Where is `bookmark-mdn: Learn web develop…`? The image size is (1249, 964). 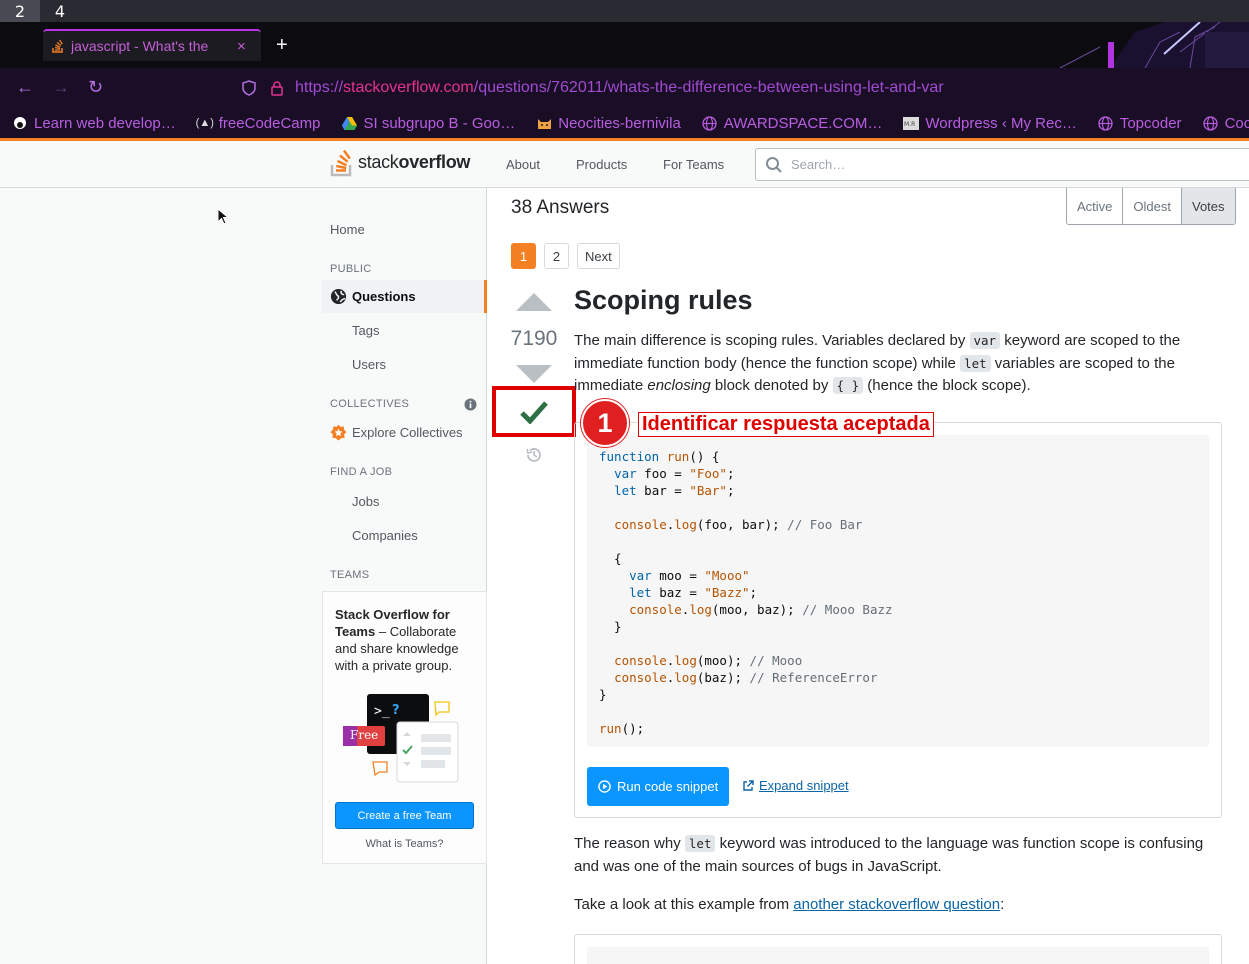 bookmark-mdn: Learn web develop… is located at coordinates (94, 123).